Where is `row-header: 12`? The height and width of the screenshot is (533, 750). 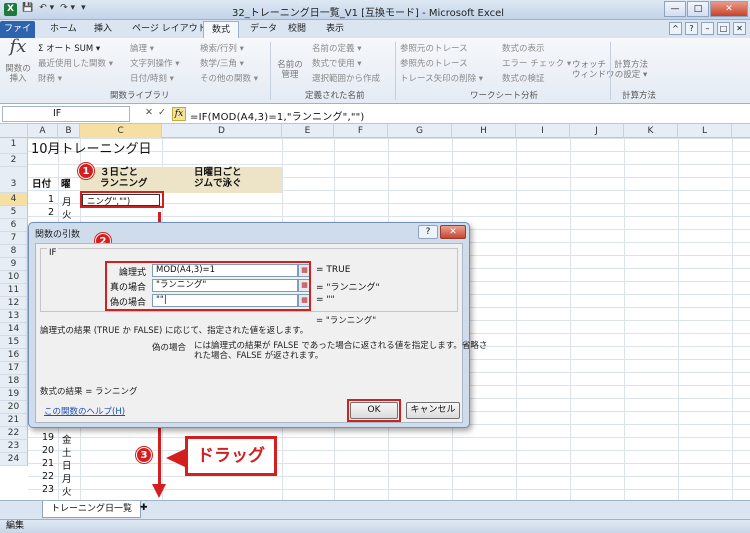
row-header: 12 is located at coordinates (14, 303).